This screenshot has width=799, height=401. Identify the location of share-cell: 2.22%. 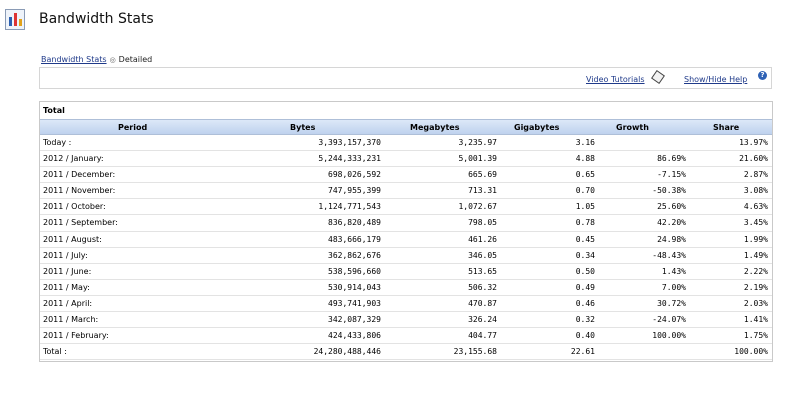
(755, 271).